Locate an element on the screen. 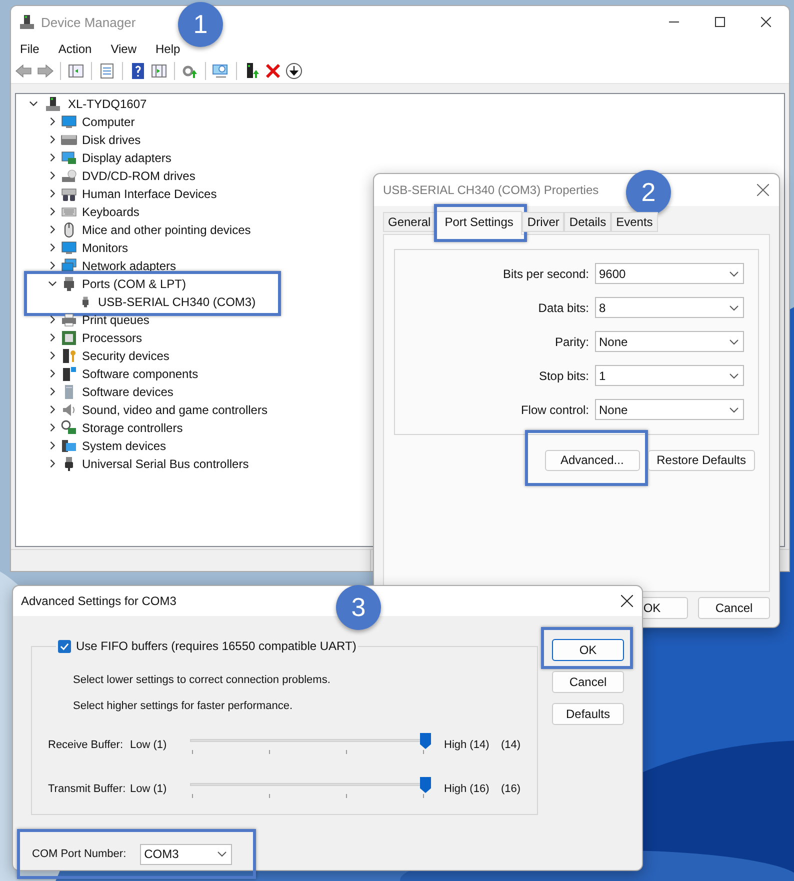 The height and width of the screenshot is (881, 794). tree-item: Ports (COM & LPT) is located at coordinates (134, 283).